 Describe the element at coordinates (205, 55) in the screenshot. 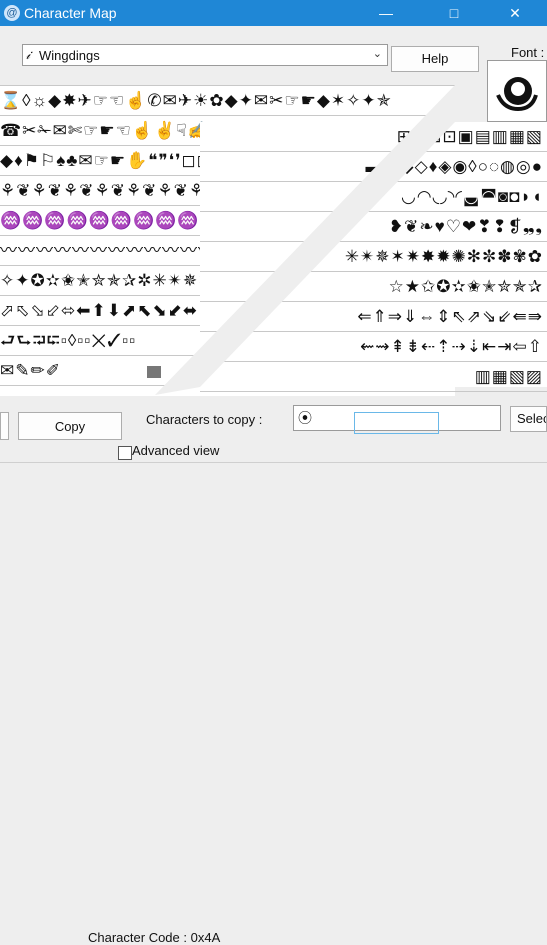

I see `font-dropdown: 𝒾 Wingdings ⌄` at that location.